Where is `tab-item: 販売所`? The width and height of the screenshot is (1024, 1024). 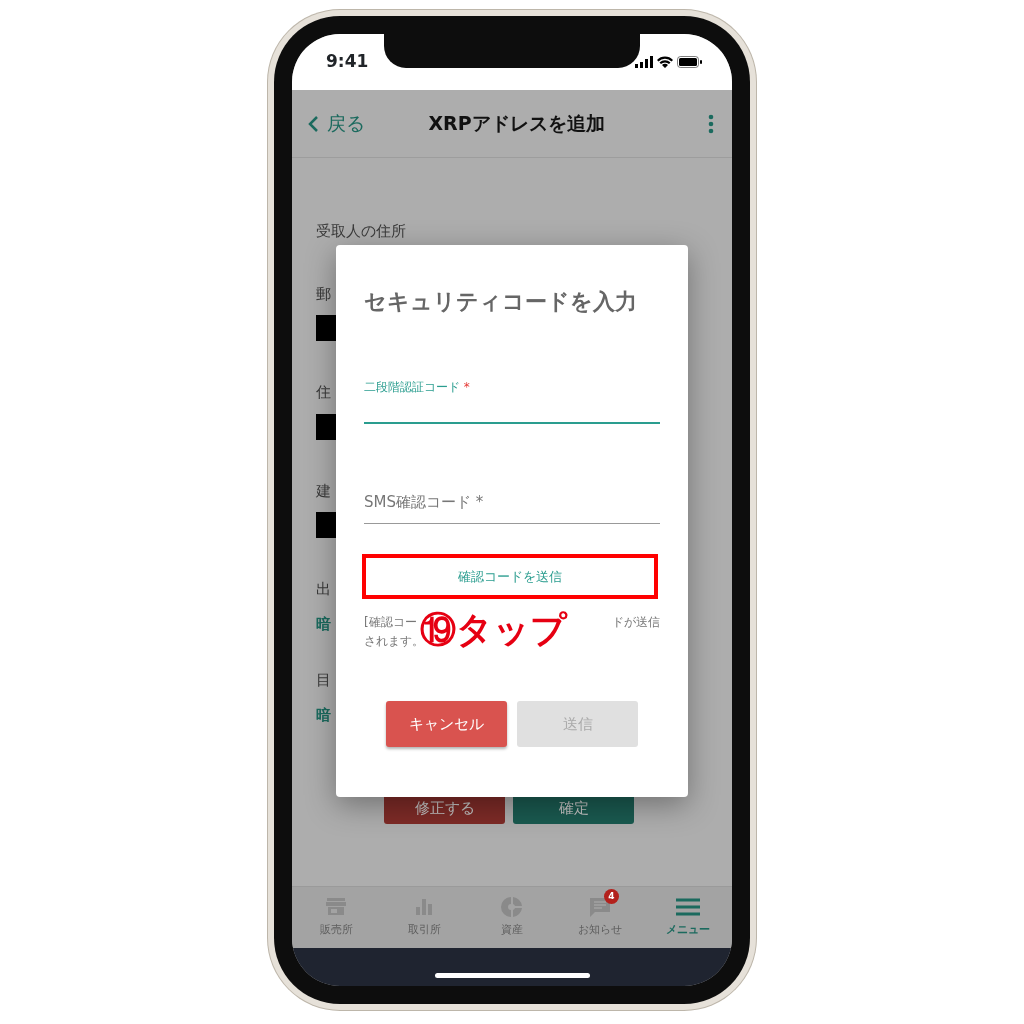
tab-item: 販売所 is located at coordinates (336, 917).